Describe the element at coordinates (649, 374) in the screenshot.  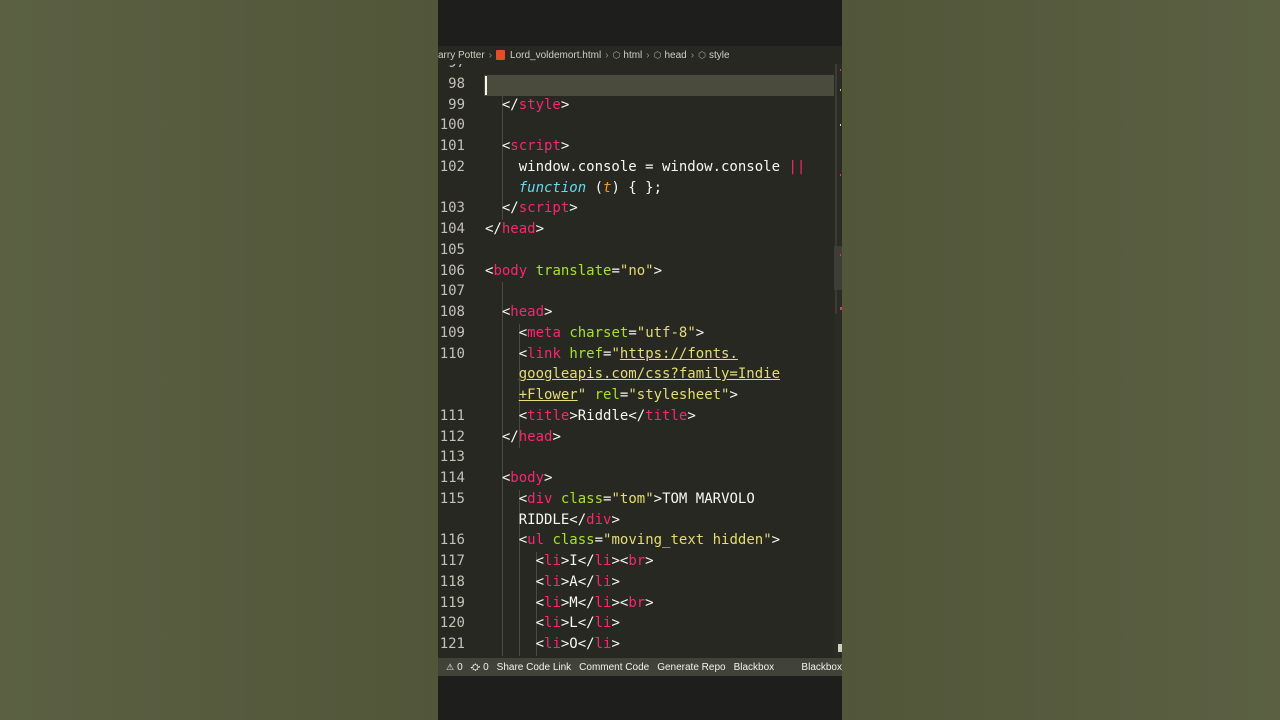
I see `code-text: googleapis.com/css?family=Indie` at that location.